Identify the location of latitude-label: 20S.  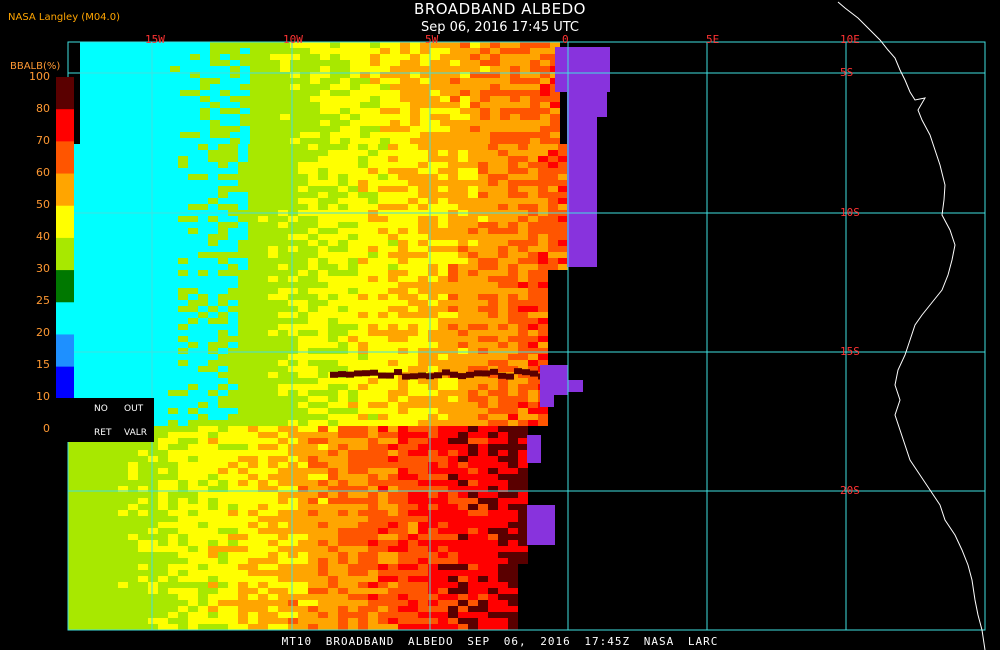
(850, 490).